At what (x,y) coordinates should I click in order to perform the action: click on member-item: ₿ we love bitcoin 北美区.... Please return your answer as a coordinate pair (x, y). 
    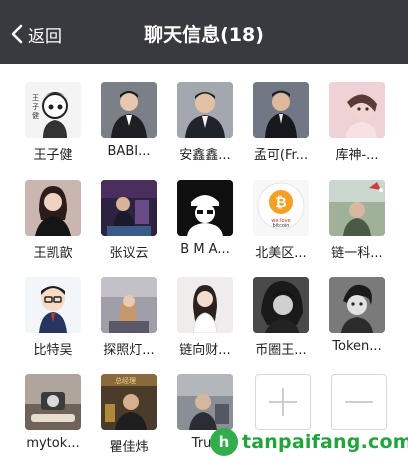
    Looking at the image, I should click on (281, 220).